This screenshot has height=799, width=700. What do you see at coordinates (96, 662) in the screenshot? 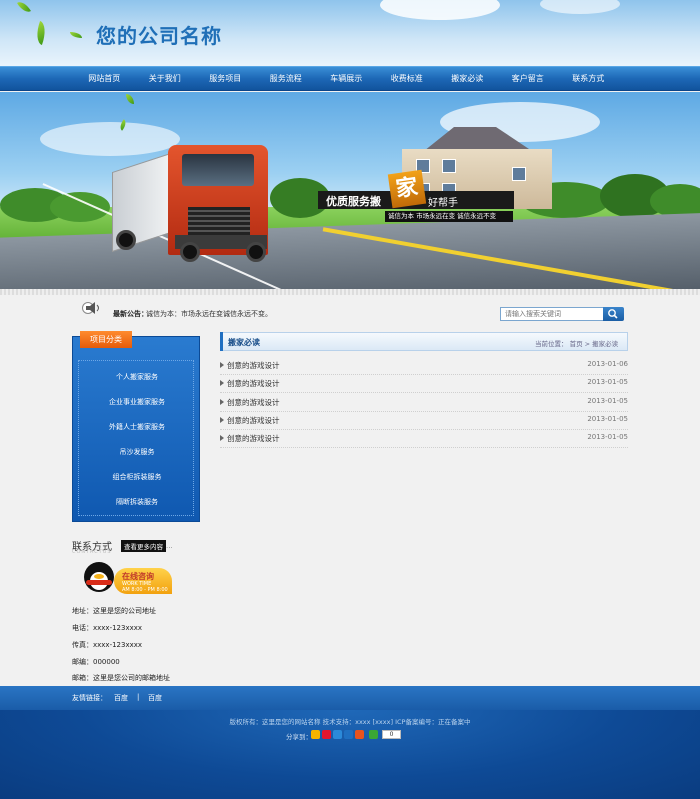
I see `contact-zip: 邮编：000000` at bounding box center [96, 662].